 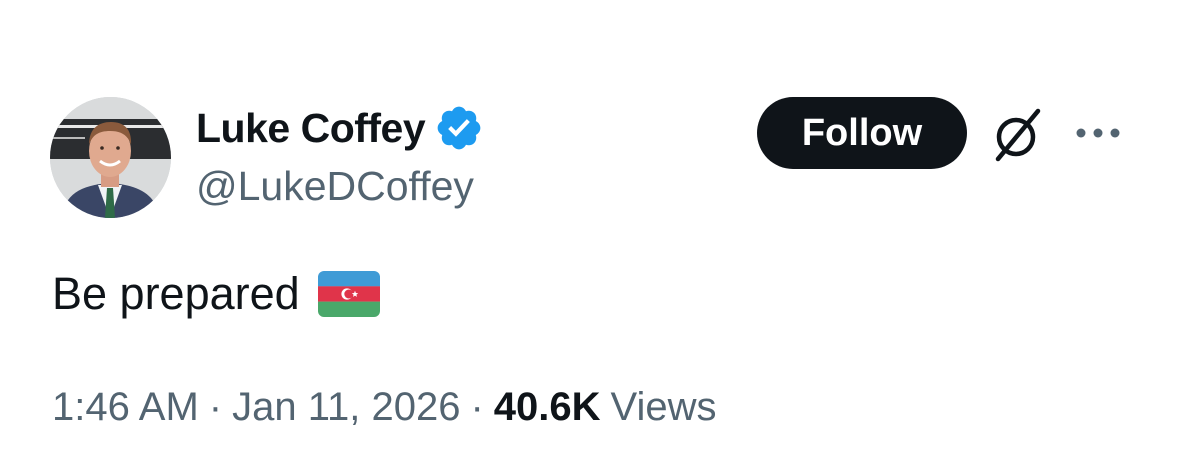 I want to click on author-name-row: Luke Coffey, so click(x=340, y=128).